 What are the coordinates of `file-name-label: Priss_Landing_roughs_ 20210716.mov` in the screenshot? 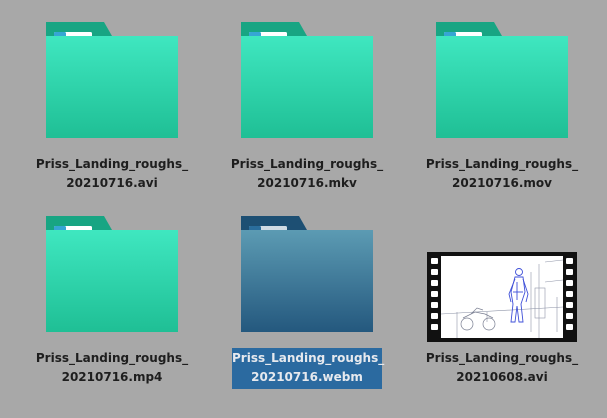 It's located at (502, 173).